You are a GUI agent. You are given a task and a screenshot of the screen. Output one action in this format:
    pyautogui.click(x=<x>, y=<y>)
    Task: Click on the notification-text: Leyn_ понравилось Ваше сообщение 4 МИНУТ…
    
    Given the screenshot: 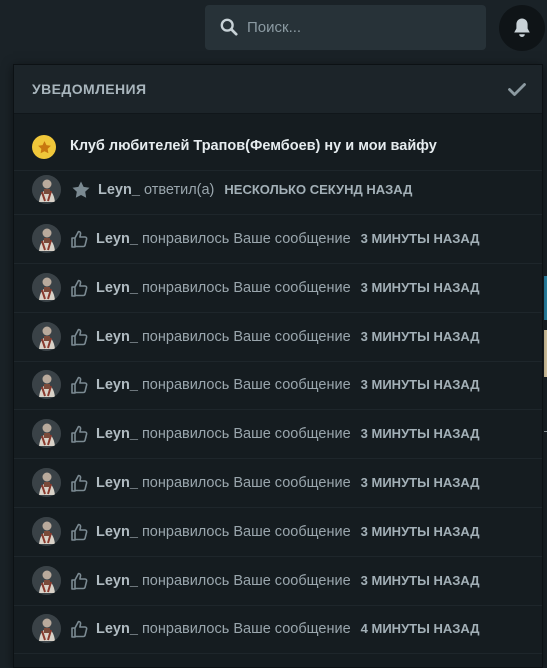 What is the action you would take?
    pyautogui.click(x=288, y=629)
    